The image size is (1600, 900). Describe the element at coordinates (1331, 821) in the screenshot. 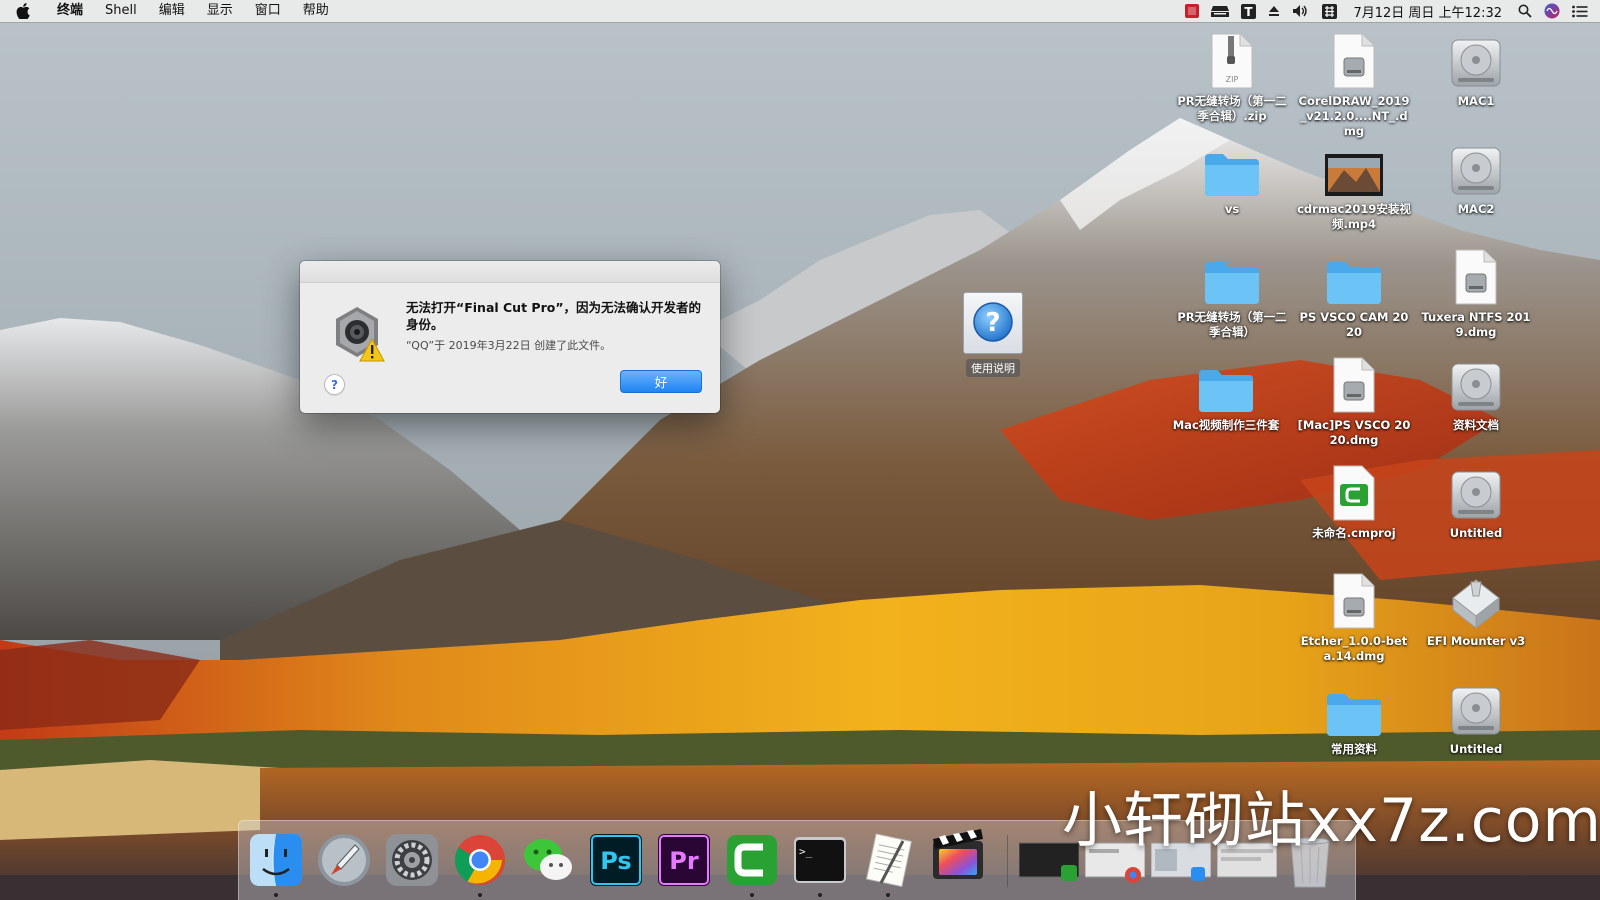

I see `watermark-text: 小轩砌站xx7z.com` at that location.